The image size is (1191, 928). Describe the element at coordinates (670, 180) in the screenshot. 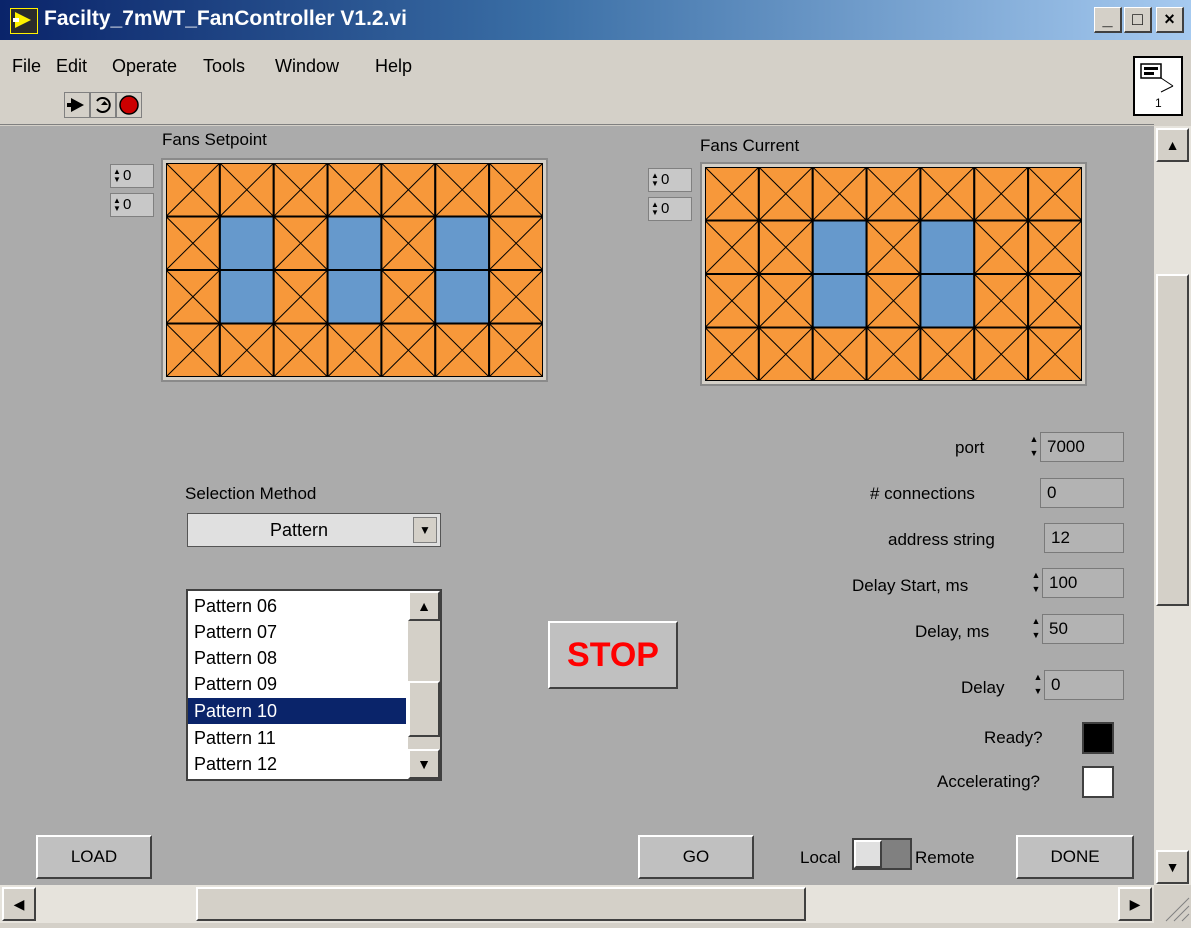

I see `current-row-index: ▲ ▼ 0` at that location.